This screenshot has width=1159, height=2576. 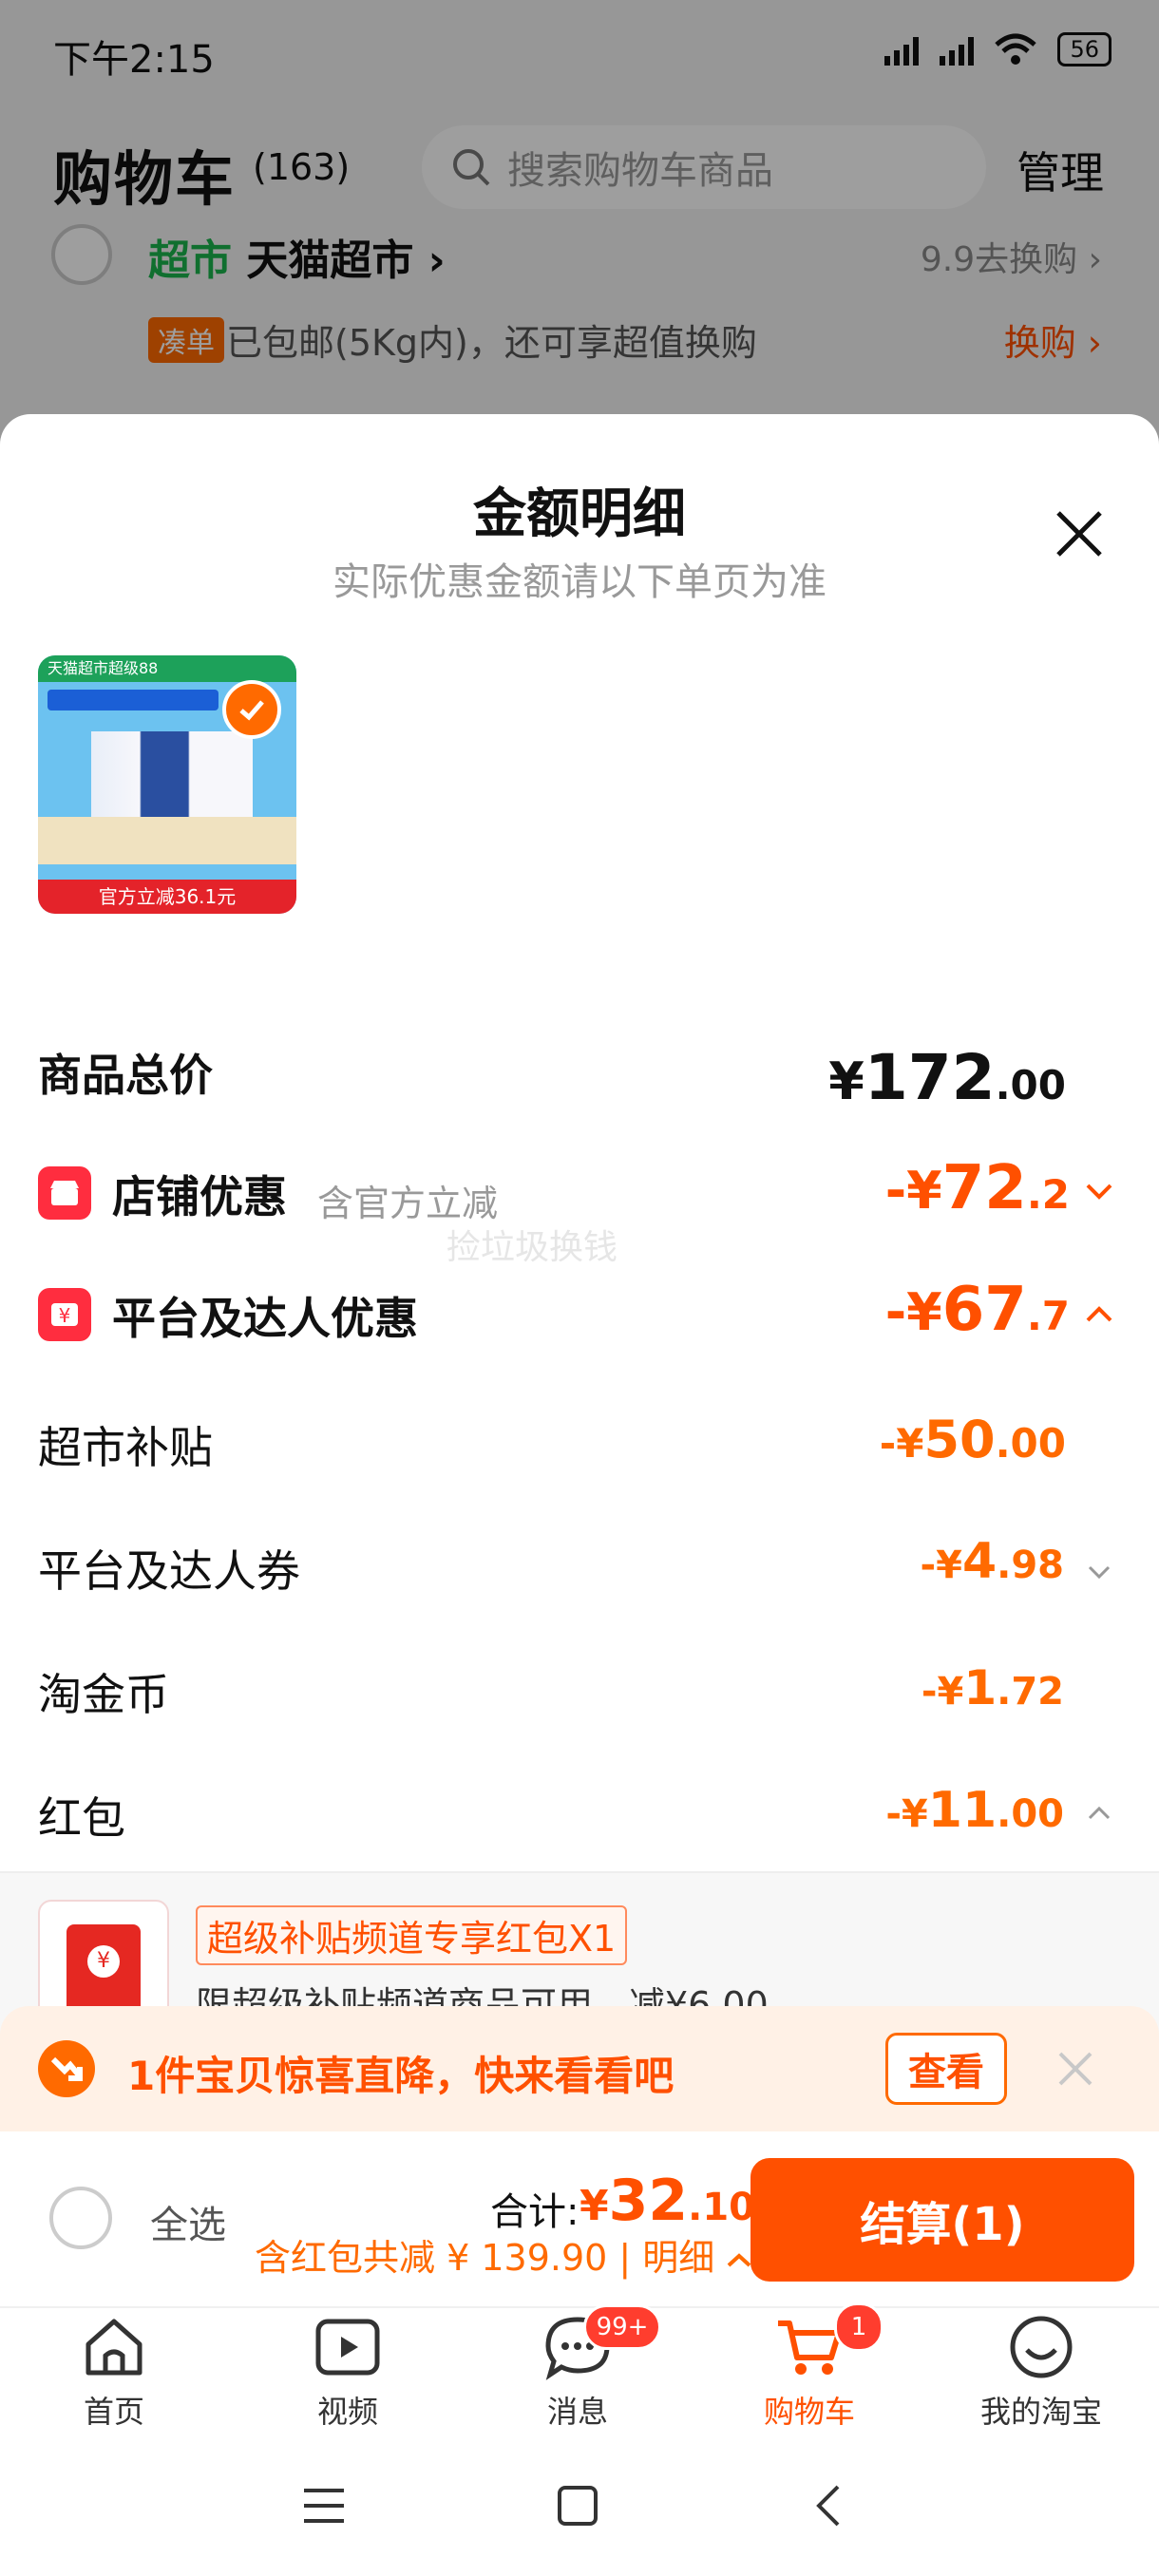 What do you see at coordinates (577, 2412) in the screenshot?
I see `tab-messages-label: 消息` at bounding box center [577, 2412].